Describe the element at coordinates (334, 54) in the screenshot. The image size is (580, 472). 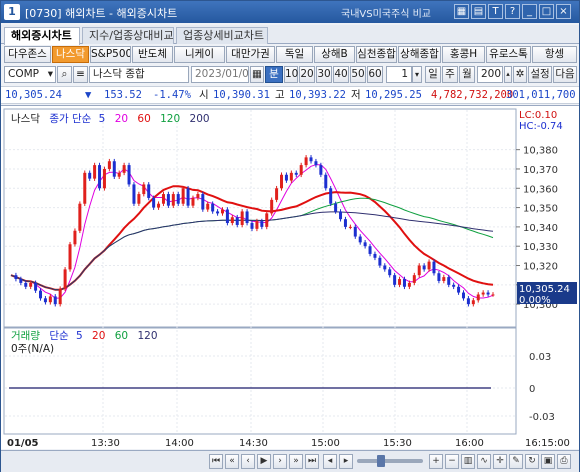
I see `market-button-shanghai-b: 상해B` at that location.